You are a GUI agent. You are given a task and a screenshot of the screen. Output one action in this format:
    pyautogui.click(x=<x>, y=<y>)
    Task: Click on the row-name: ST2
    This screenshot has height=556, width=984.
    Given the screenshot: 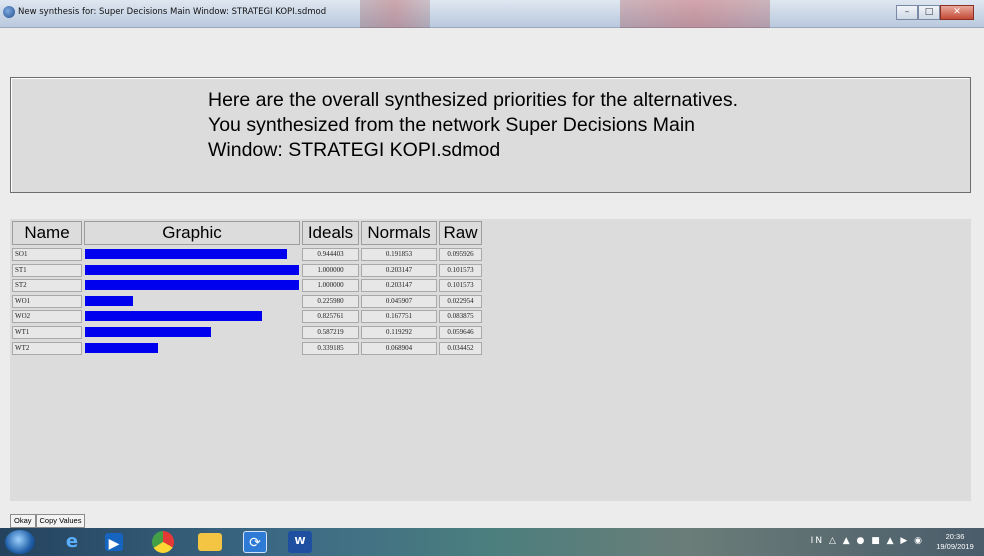 What is the action you would take?
    pyautogui.click(x=47, y=286)
    